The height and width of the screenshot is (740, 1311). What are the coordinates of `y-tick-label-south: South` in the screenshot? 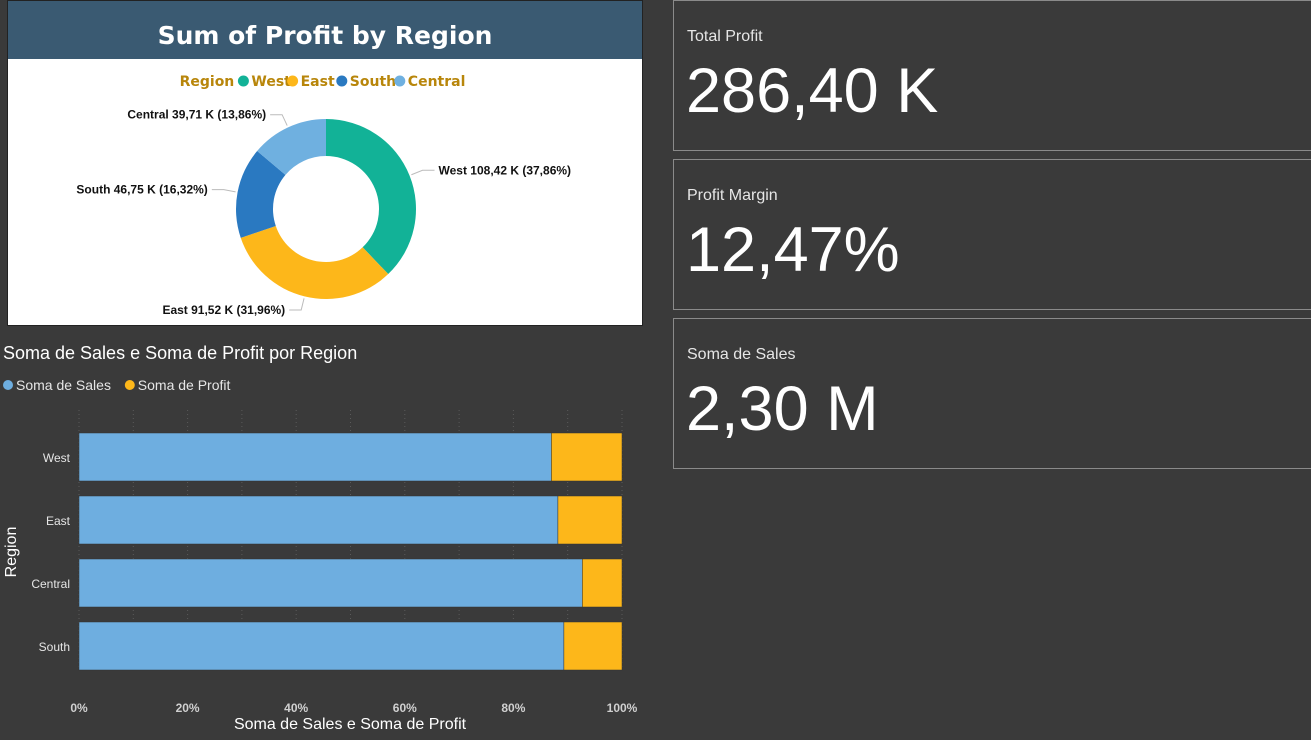 It's located at (54, 647).